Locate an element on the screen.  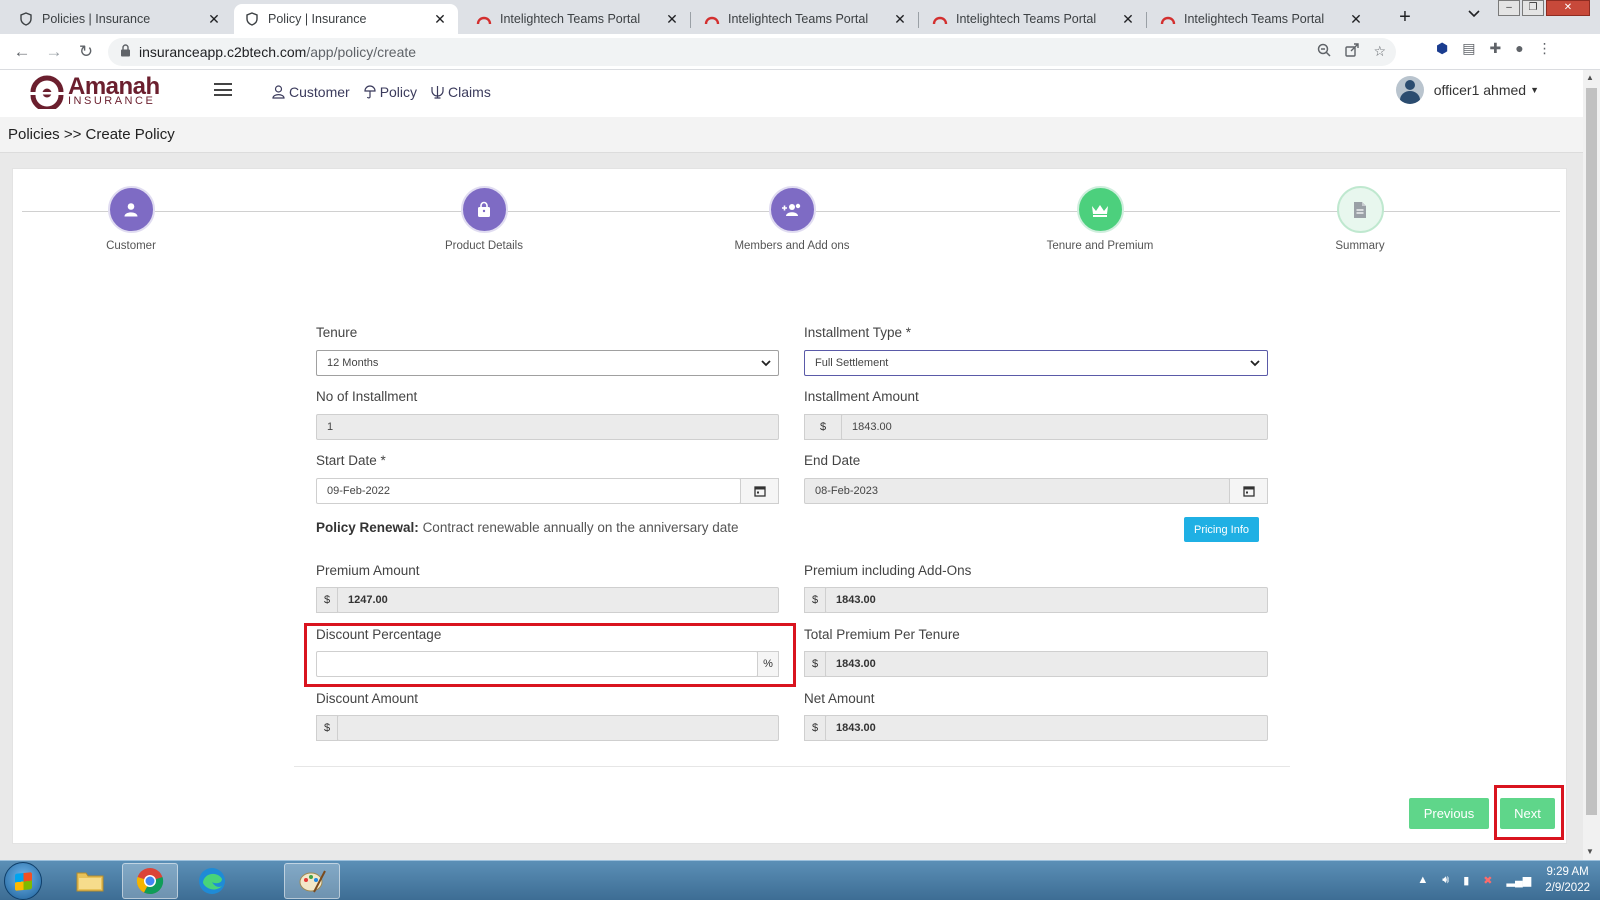
total-premium-field: 1843.00 is located at coordinates (1046, 664).